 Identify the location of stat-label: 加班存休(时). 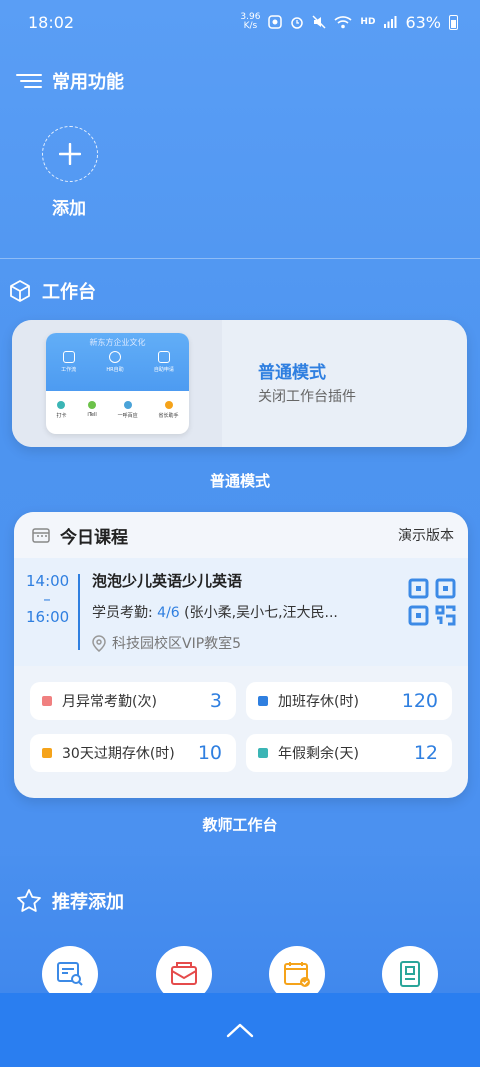
(318, 702).